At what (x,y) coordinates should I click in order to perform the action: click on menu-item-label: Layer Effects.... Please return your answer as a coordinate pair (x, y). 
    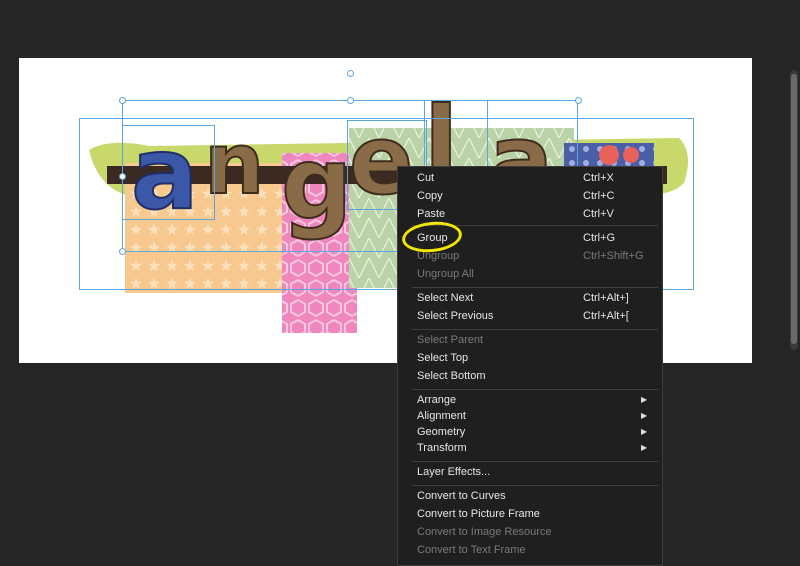
    Looking at the image, I should click on (454, 472).